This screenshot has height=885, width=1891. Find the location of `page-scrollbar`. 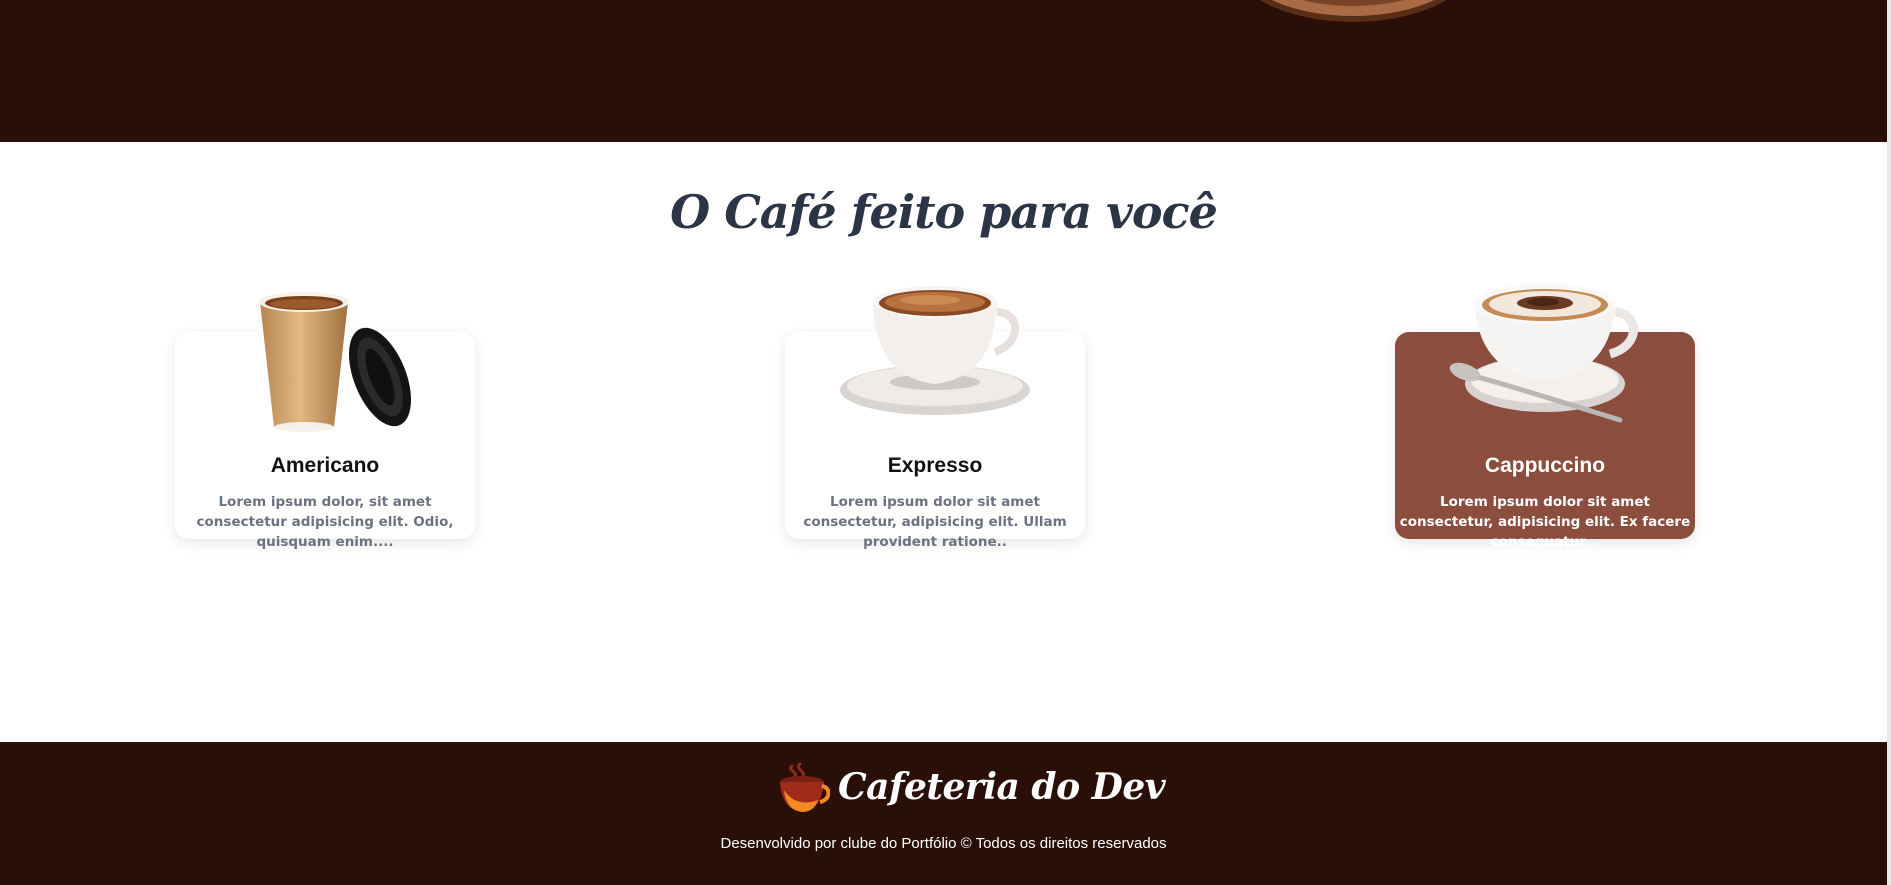

page-scrollbar is located at coordinates (1889, 442).